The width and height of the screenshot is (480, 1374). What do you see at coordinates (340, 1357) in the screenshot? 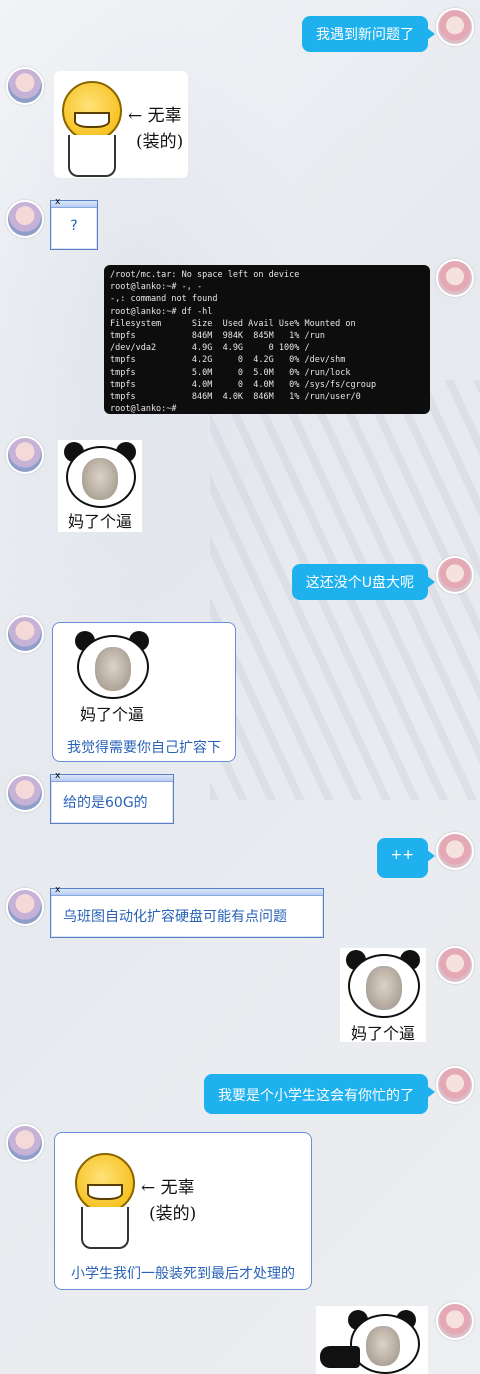
I see `thumb-hand` at bounding box center [340, 1357].